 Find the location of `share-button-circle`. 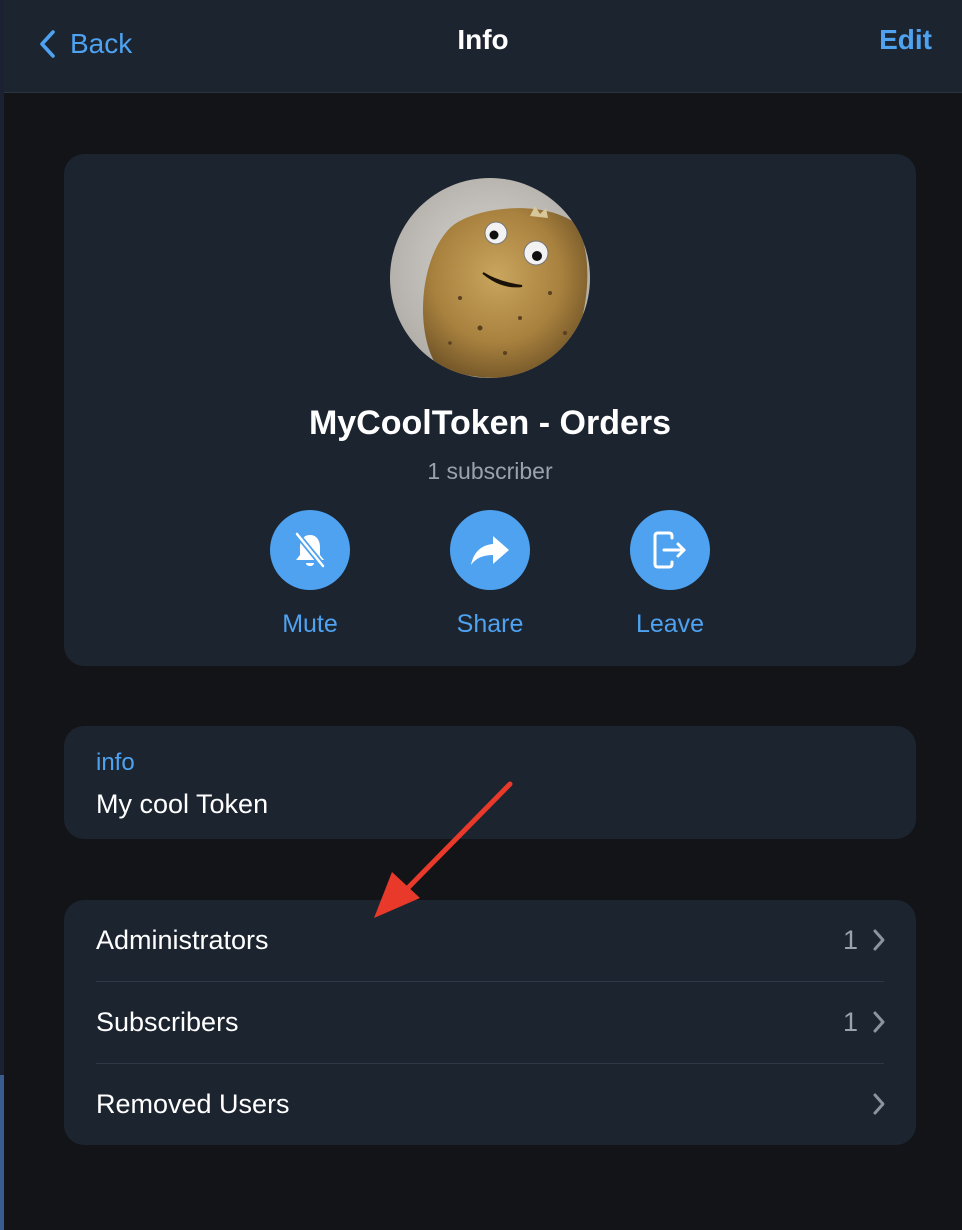

share-button-circle is located at coordinates (490, 550).